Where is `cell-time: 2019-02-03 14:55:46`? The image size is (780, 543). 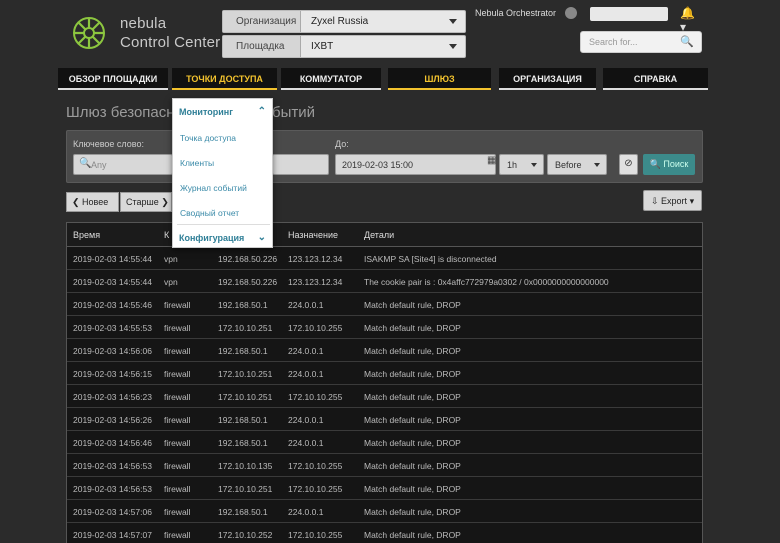
cell-time: 2019-02-03 14:55:46 is located at coordinates (112, 305).